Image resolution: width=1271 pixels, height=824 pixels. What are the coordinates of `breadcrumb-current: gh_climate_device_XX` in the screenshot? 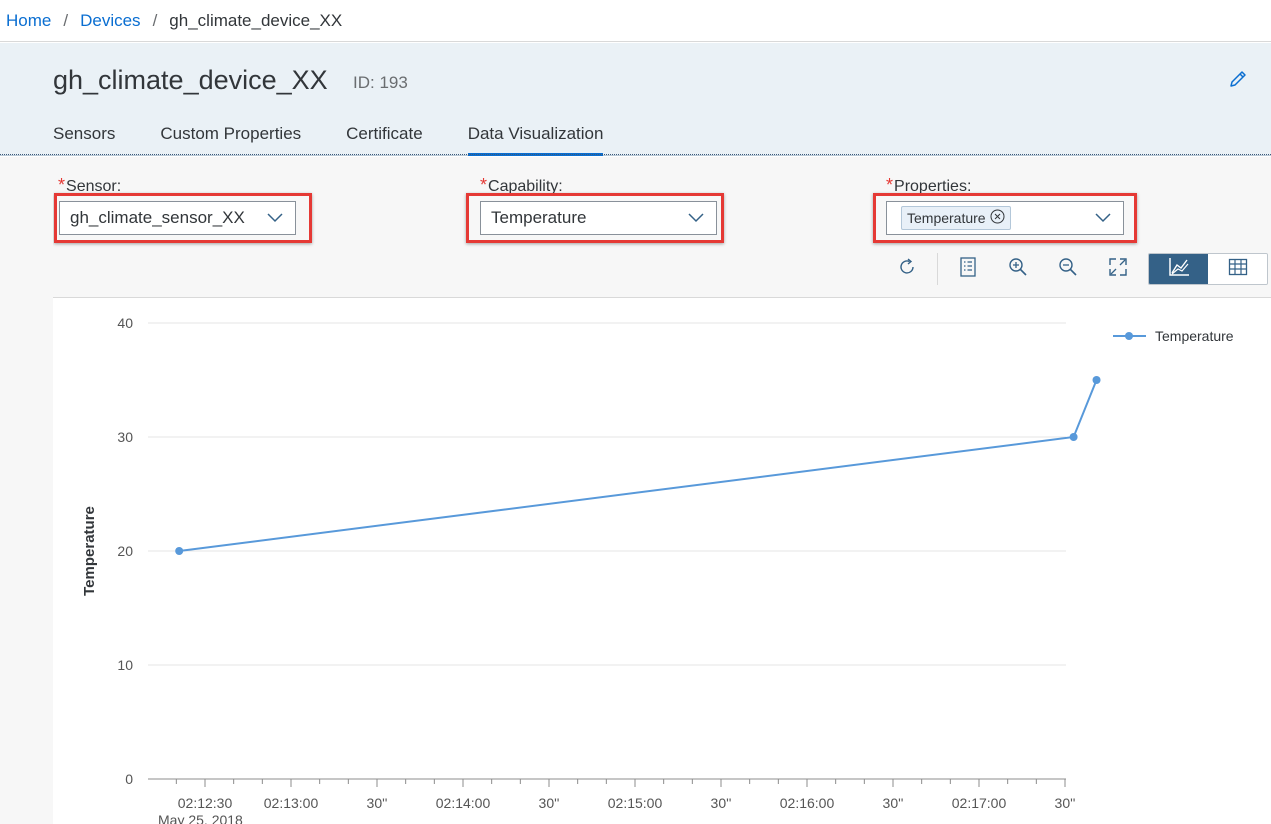 It's located at (256, 20).